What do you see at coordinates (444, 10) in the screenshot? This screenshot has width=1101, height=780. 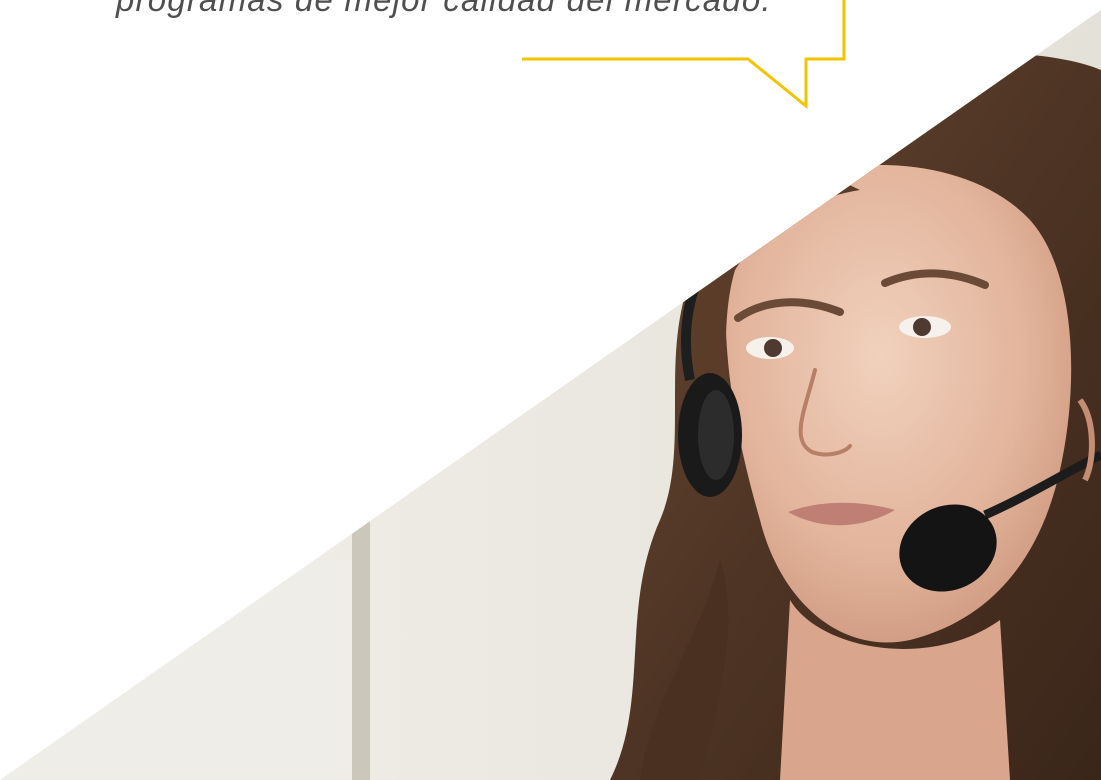 I see `quote-text: programas de mejor calidad del mercado.` at bounding box center [444, 10].